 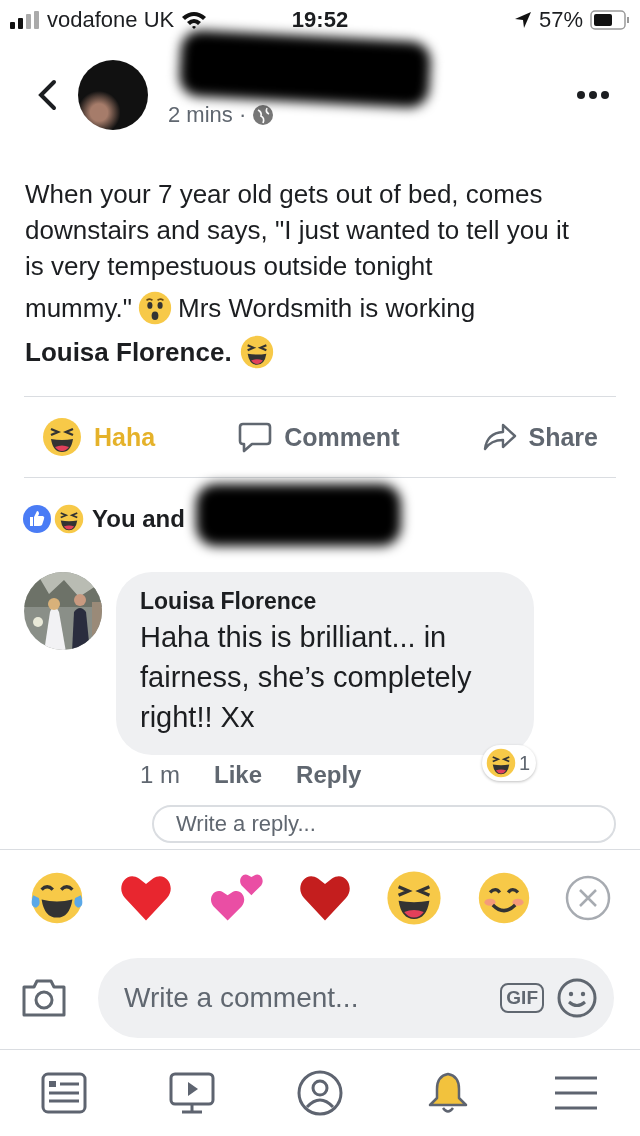 I want to click on reaction-button: Share, so click(x=540, y=437).